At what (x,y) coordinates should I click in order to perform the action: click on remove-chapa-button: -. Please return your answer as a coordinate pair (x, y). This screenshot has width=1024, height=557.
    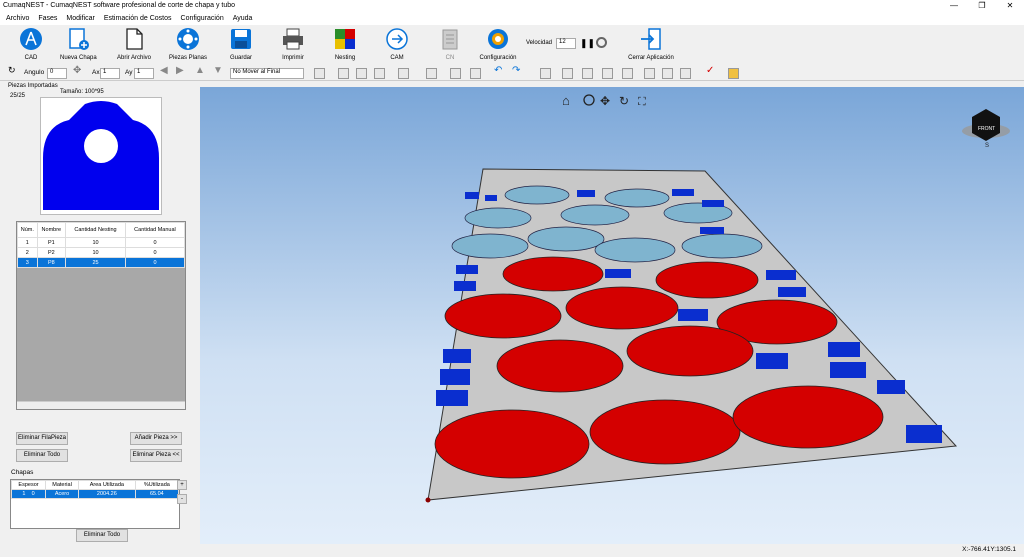
    Looking at the image, I should click on (182, 499).